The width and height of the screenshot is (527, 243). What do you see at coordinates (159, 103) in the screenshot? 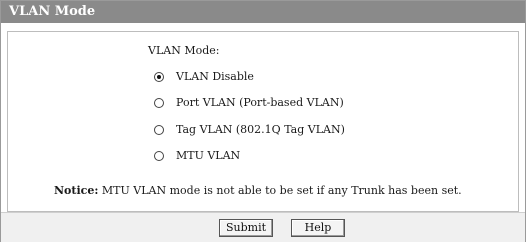
I see `radio-port-vlan` at bounding box center [159, 103].